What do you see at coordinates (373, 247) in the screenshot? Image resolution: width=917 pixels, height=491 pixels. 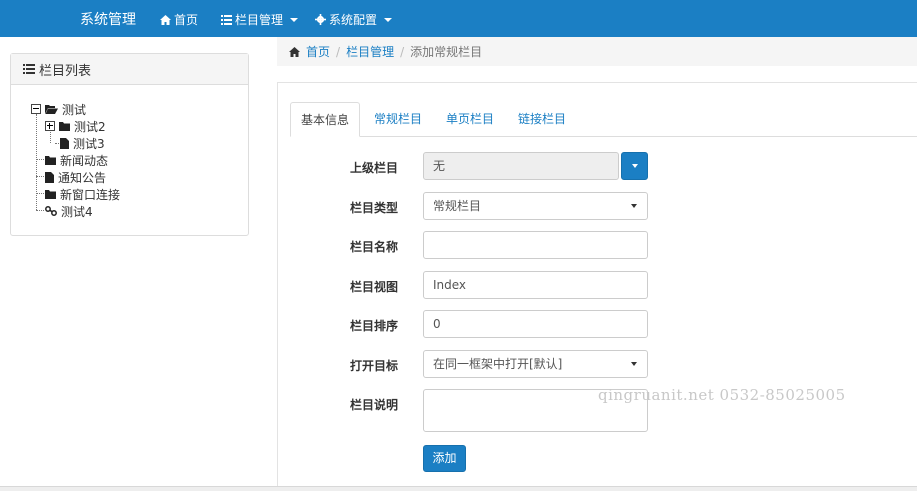 I see `column-name-label: 栏目名称` at bounding box center [373, 247].